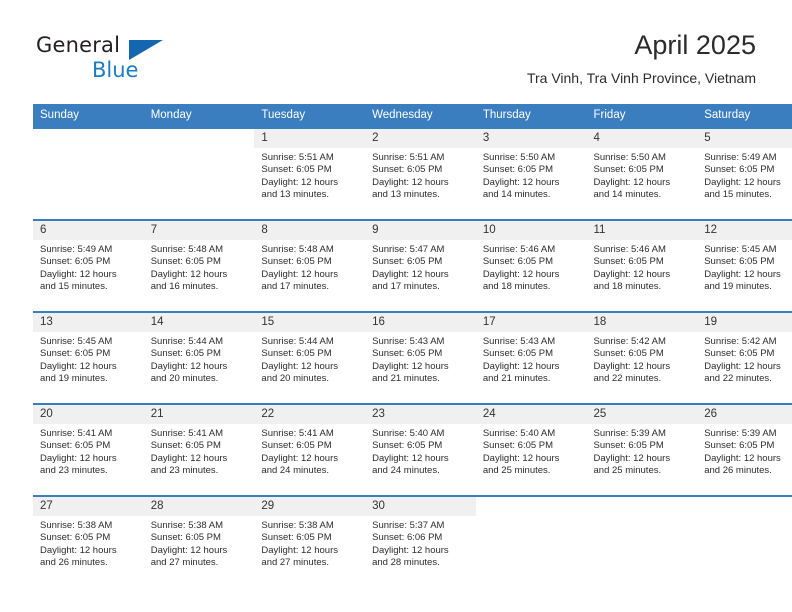 This screenshot has width=792, height=612. I want to click on daylight-line2-text: and 19 minutes., so click(738, 287).